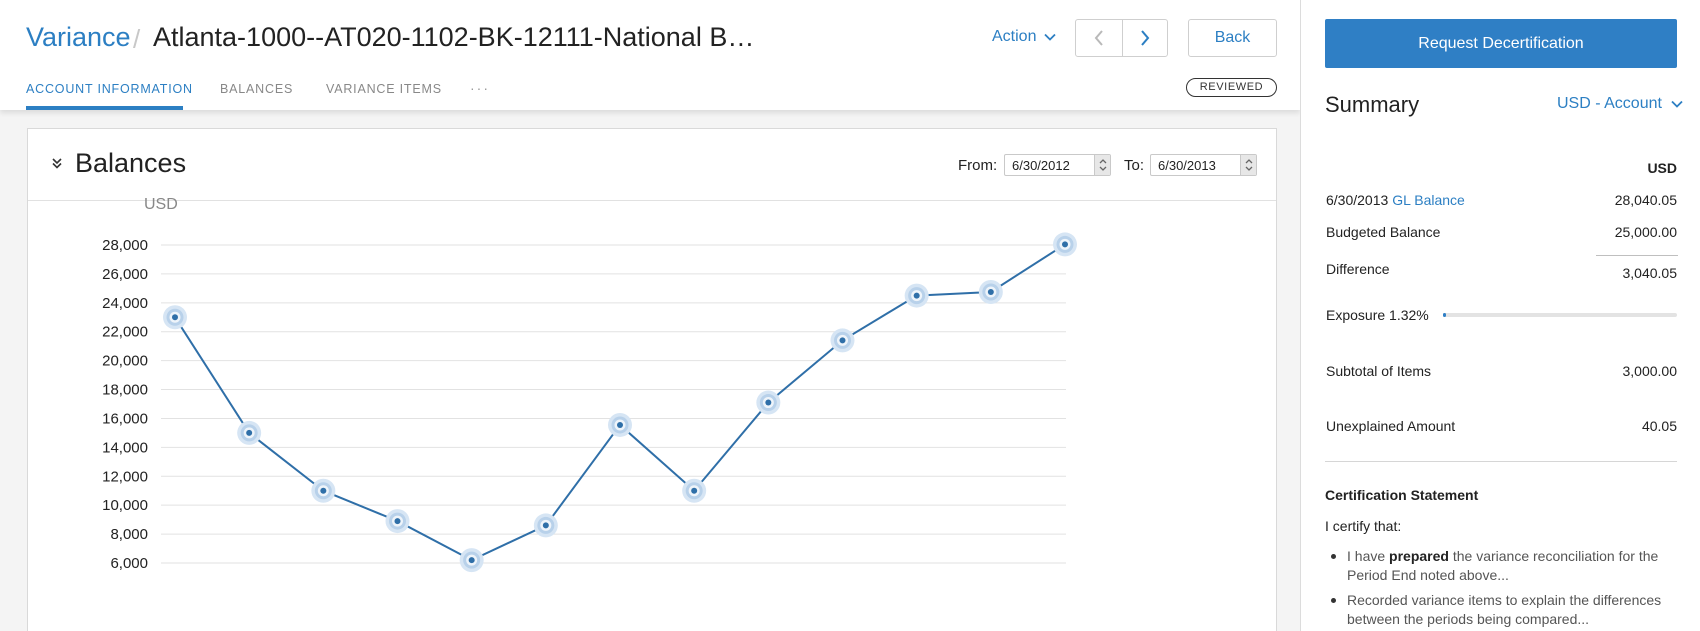 This screenshot has height=631, width=1700. What do you see at coordinates (1650, 273) in the screenshot?
I see `difference-value: 3,040.05` at bounding box center [1650, 273].